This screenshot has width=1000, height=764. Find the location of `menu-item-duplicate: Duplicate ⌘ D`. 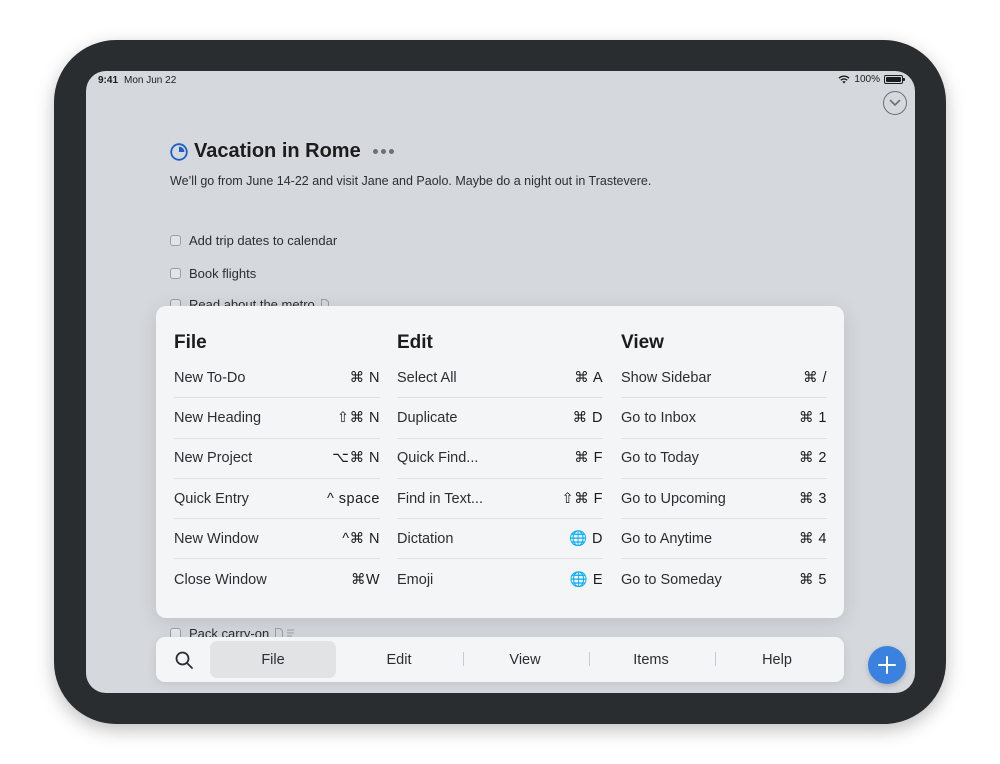

menu-item-duplicate: Duplicate ⌘ D is located at coordinates (500, 418).